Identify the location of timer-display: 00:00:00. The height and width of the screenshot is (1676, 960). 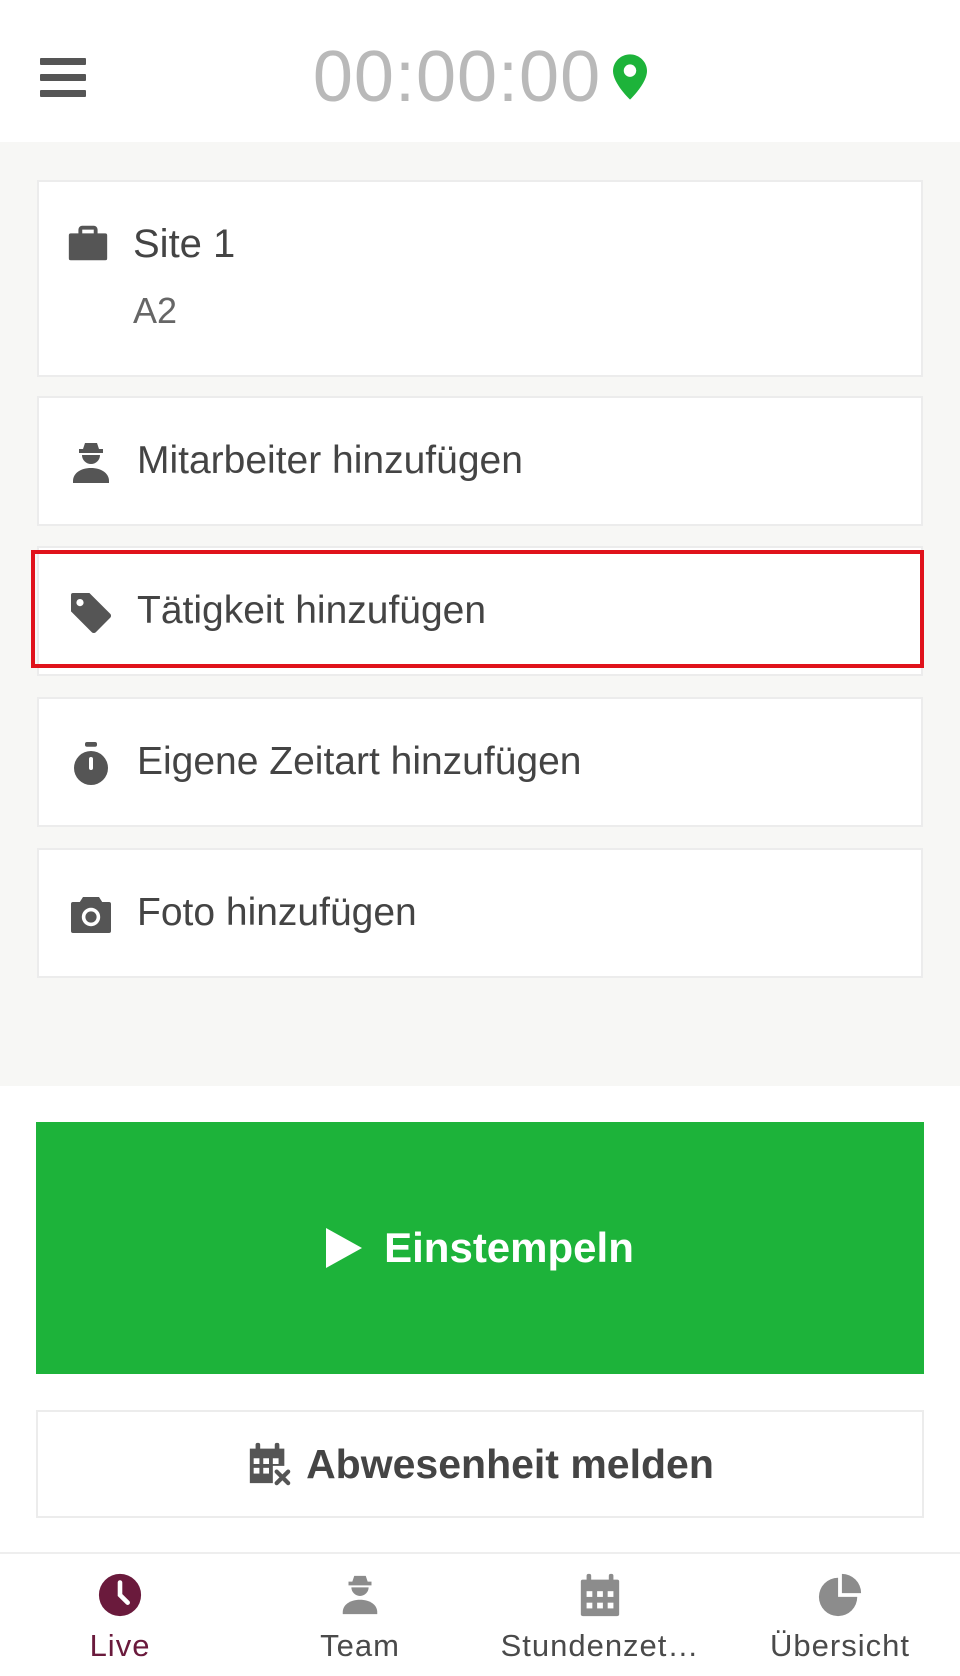
(480, 77).